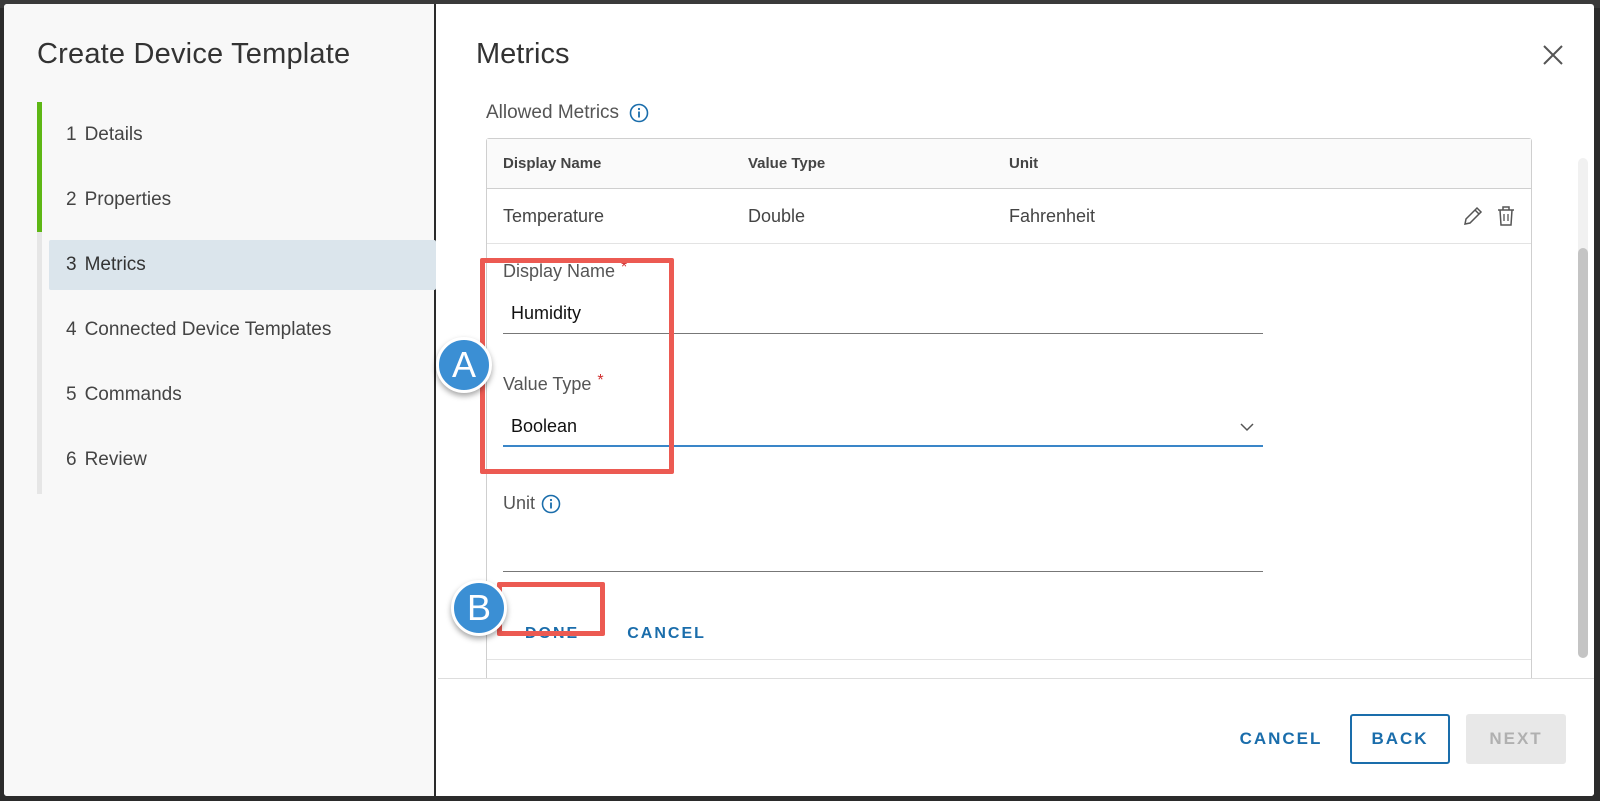 This screenshot has height=801, width=1600. I want to click on unit-label: Unit, so click(883, 503).